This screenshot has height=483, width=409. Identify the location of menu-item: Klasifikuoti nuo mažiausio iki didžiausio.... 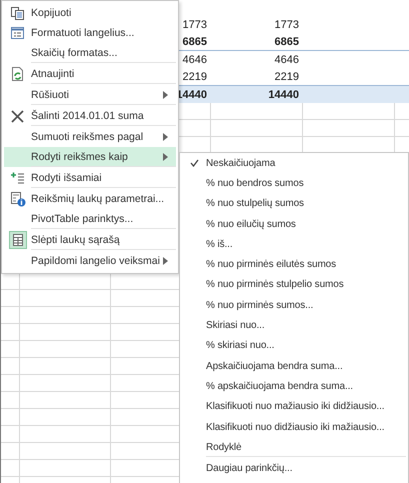
(294, 406).